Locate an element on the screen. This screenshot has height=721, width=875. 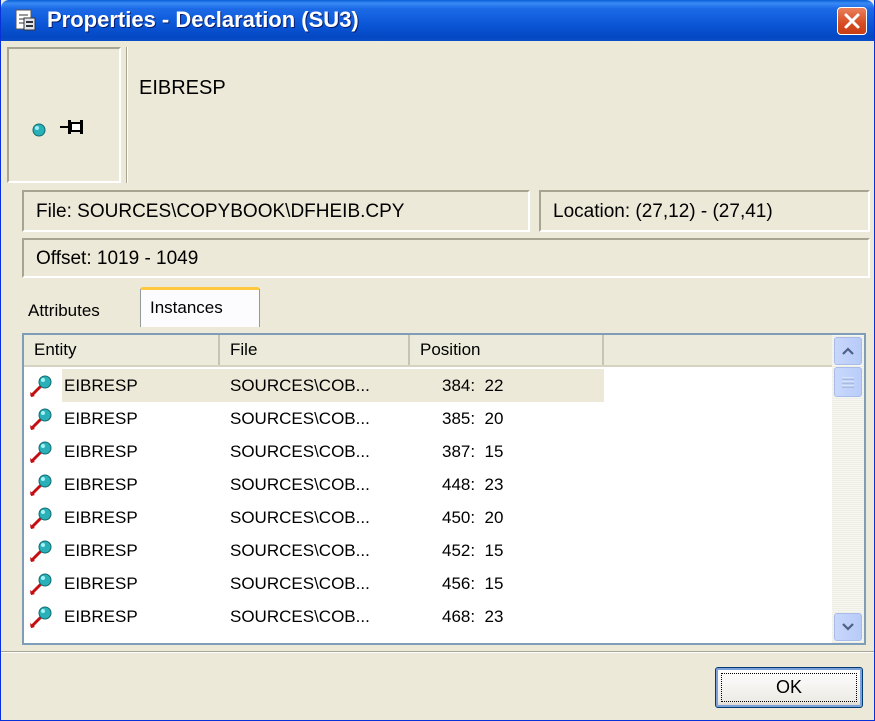
tab-instances-label: Instances is located at coordinates (186, 307).